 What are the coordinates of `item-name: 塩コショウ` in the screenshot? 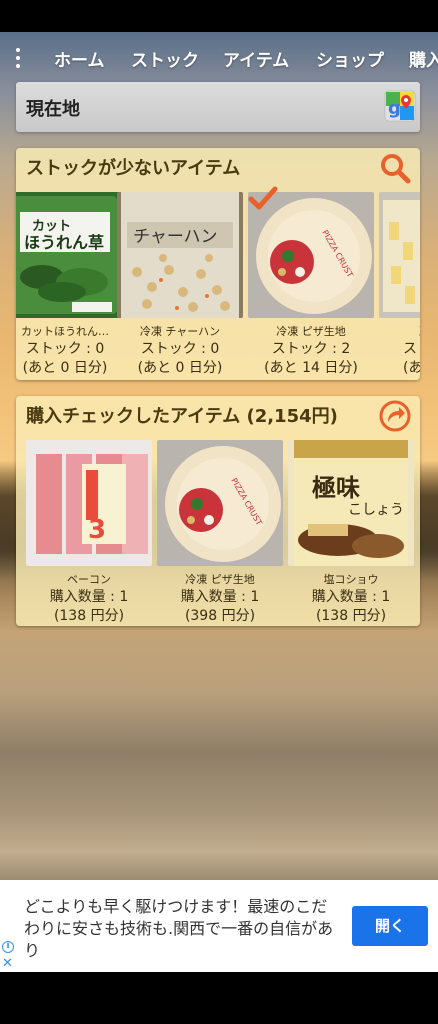 It's located at (351, 579).